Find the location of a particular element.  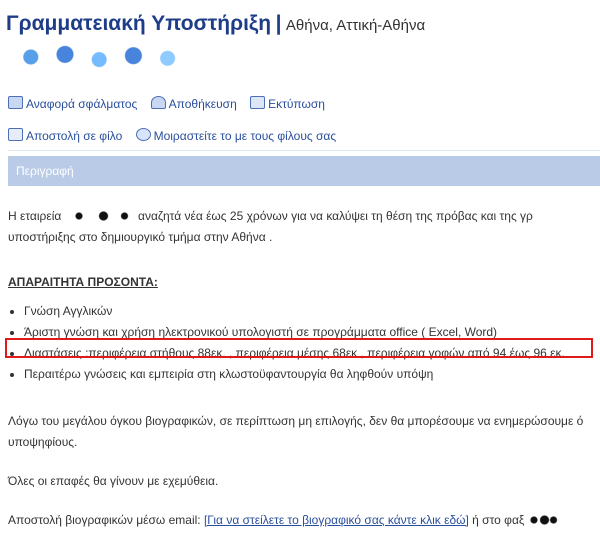

section-header: Περιγραφή is located at coordinates (304, 171).